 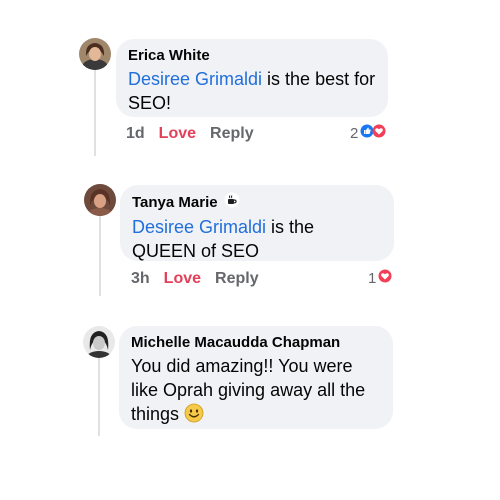 I want to click on comment-author-name: Tanya Marie, so click(x=175, y=202).